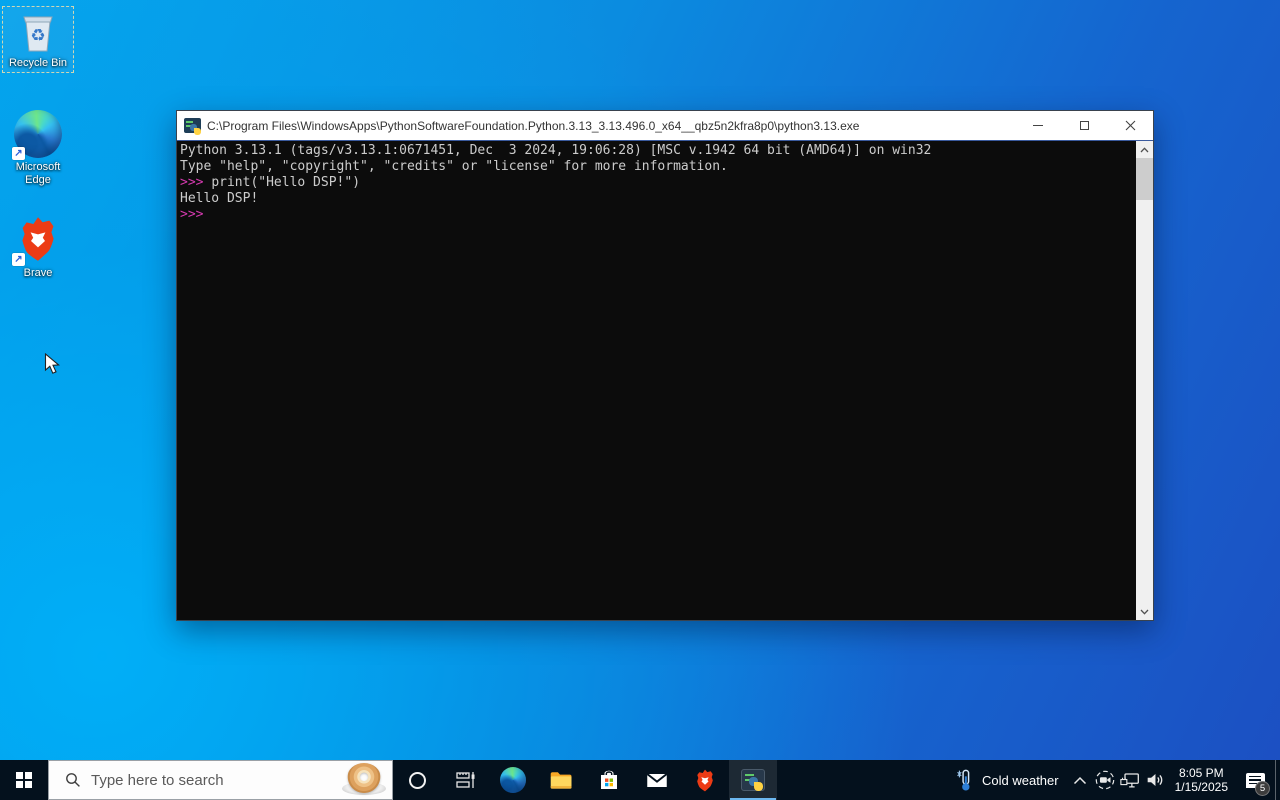 This screenshot has width=1280, height=800. I want to click on windows-logo-icon, so click(24, 780).